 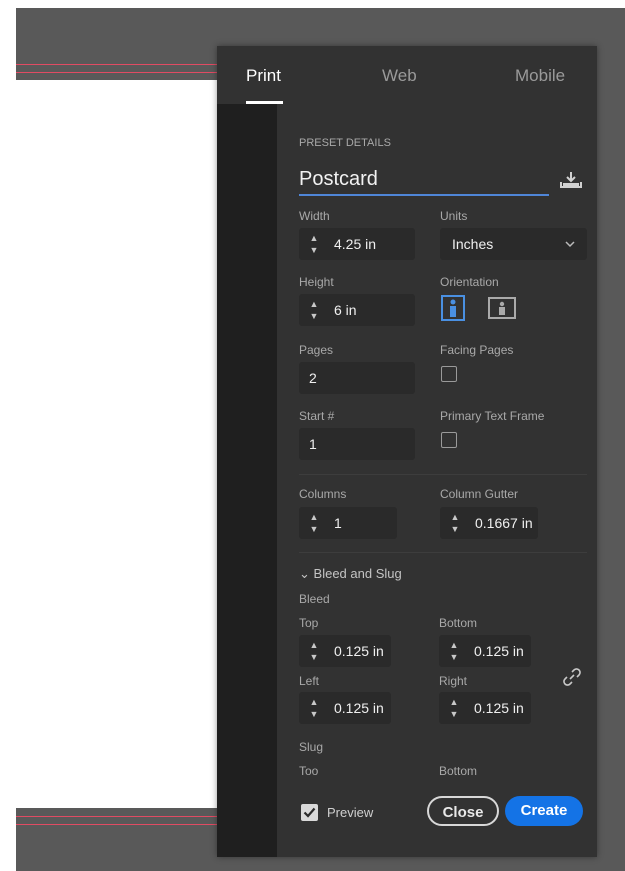 What do you see at coordinates (479, 494) in the screenshot?
I see `column-gutter-label: Column Gutter` at bounding box center [479, 494].